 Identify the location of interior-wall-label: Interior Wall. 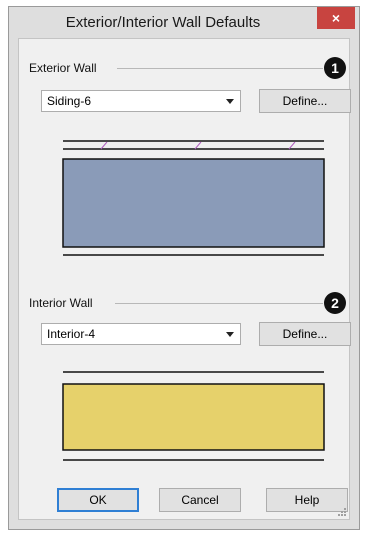
(63, 303).